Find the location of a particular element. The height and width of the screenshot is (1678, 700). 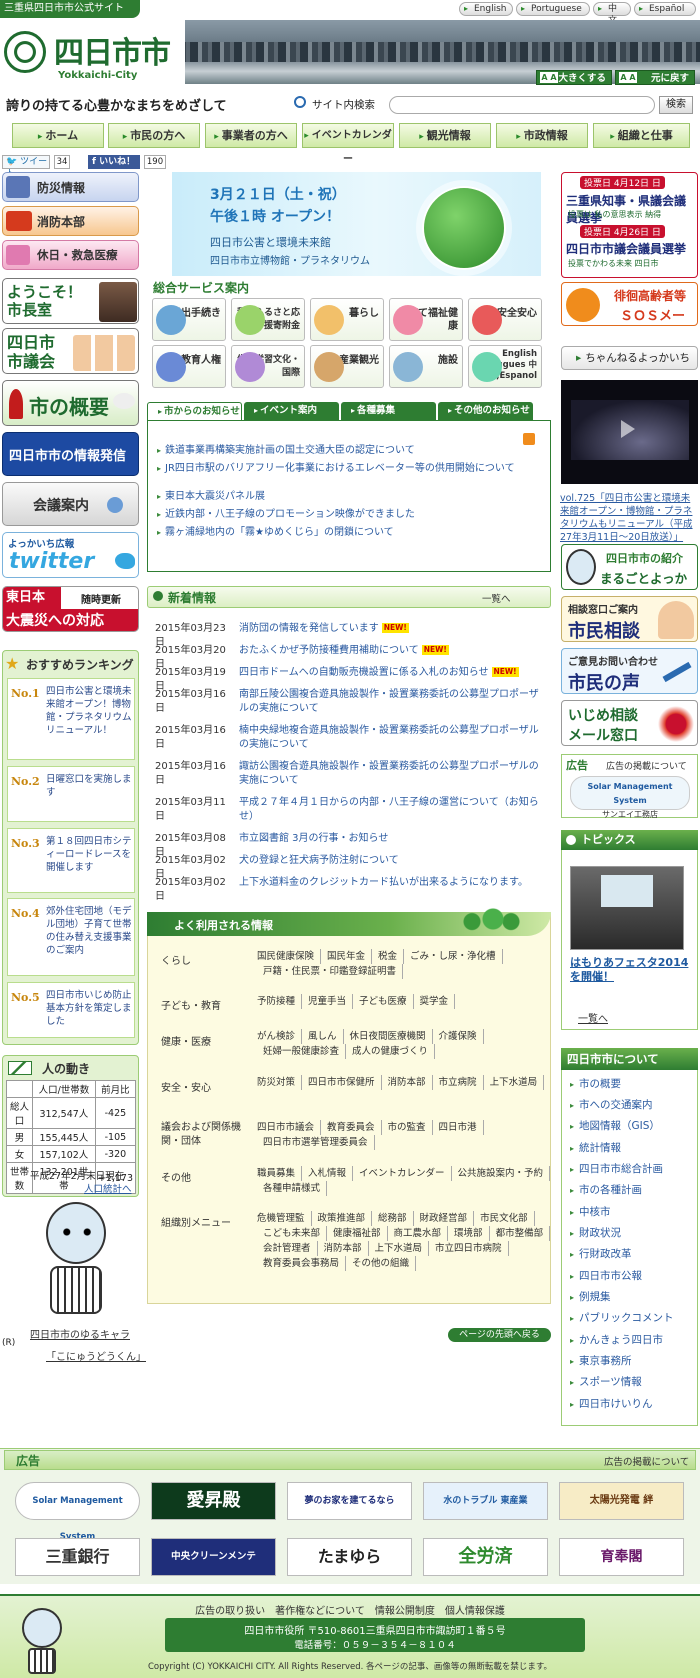

ad-asahi: 夢のお家を建てるなら is located at coordinates (349, 1501).